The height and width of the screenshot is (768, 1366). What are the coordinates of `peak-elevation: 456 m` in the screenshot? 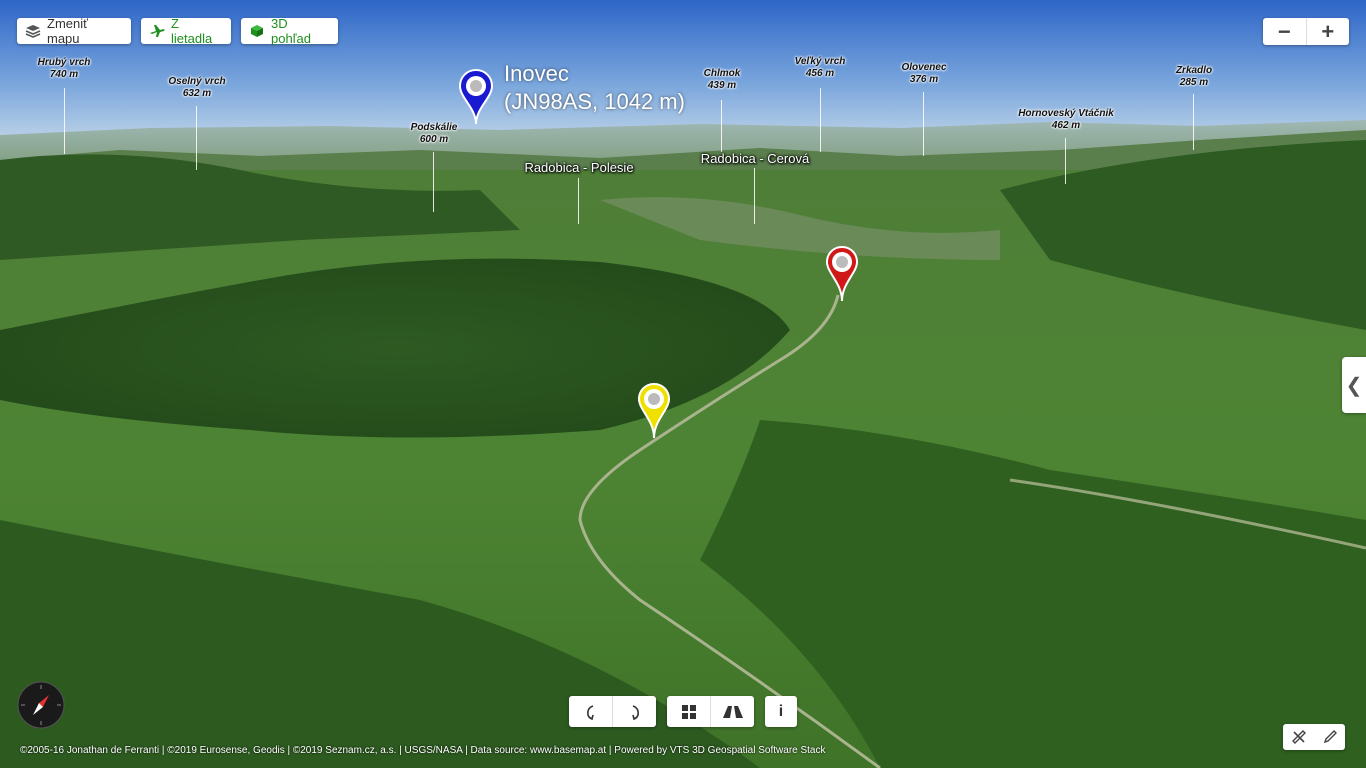 It's located at (820, 73).